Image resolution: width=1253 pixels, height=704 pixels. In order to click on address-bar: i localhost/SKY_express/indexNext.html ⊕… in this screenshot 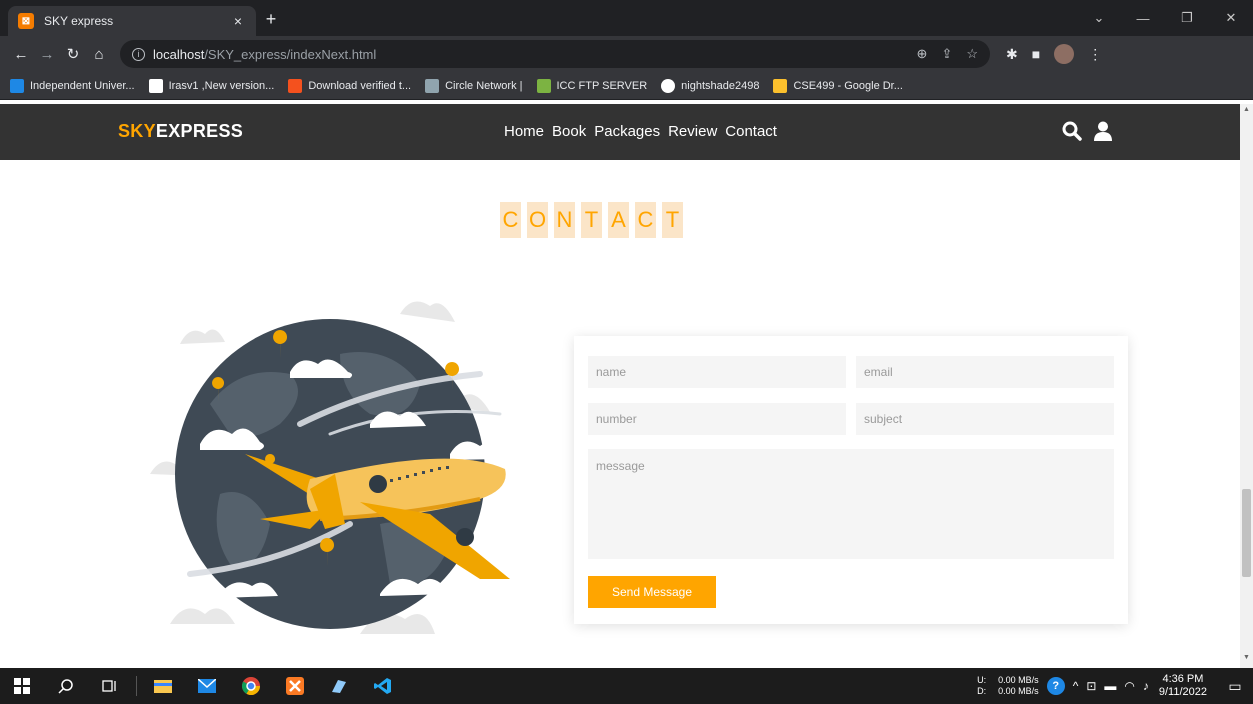, I will do `click(555, 54)`.